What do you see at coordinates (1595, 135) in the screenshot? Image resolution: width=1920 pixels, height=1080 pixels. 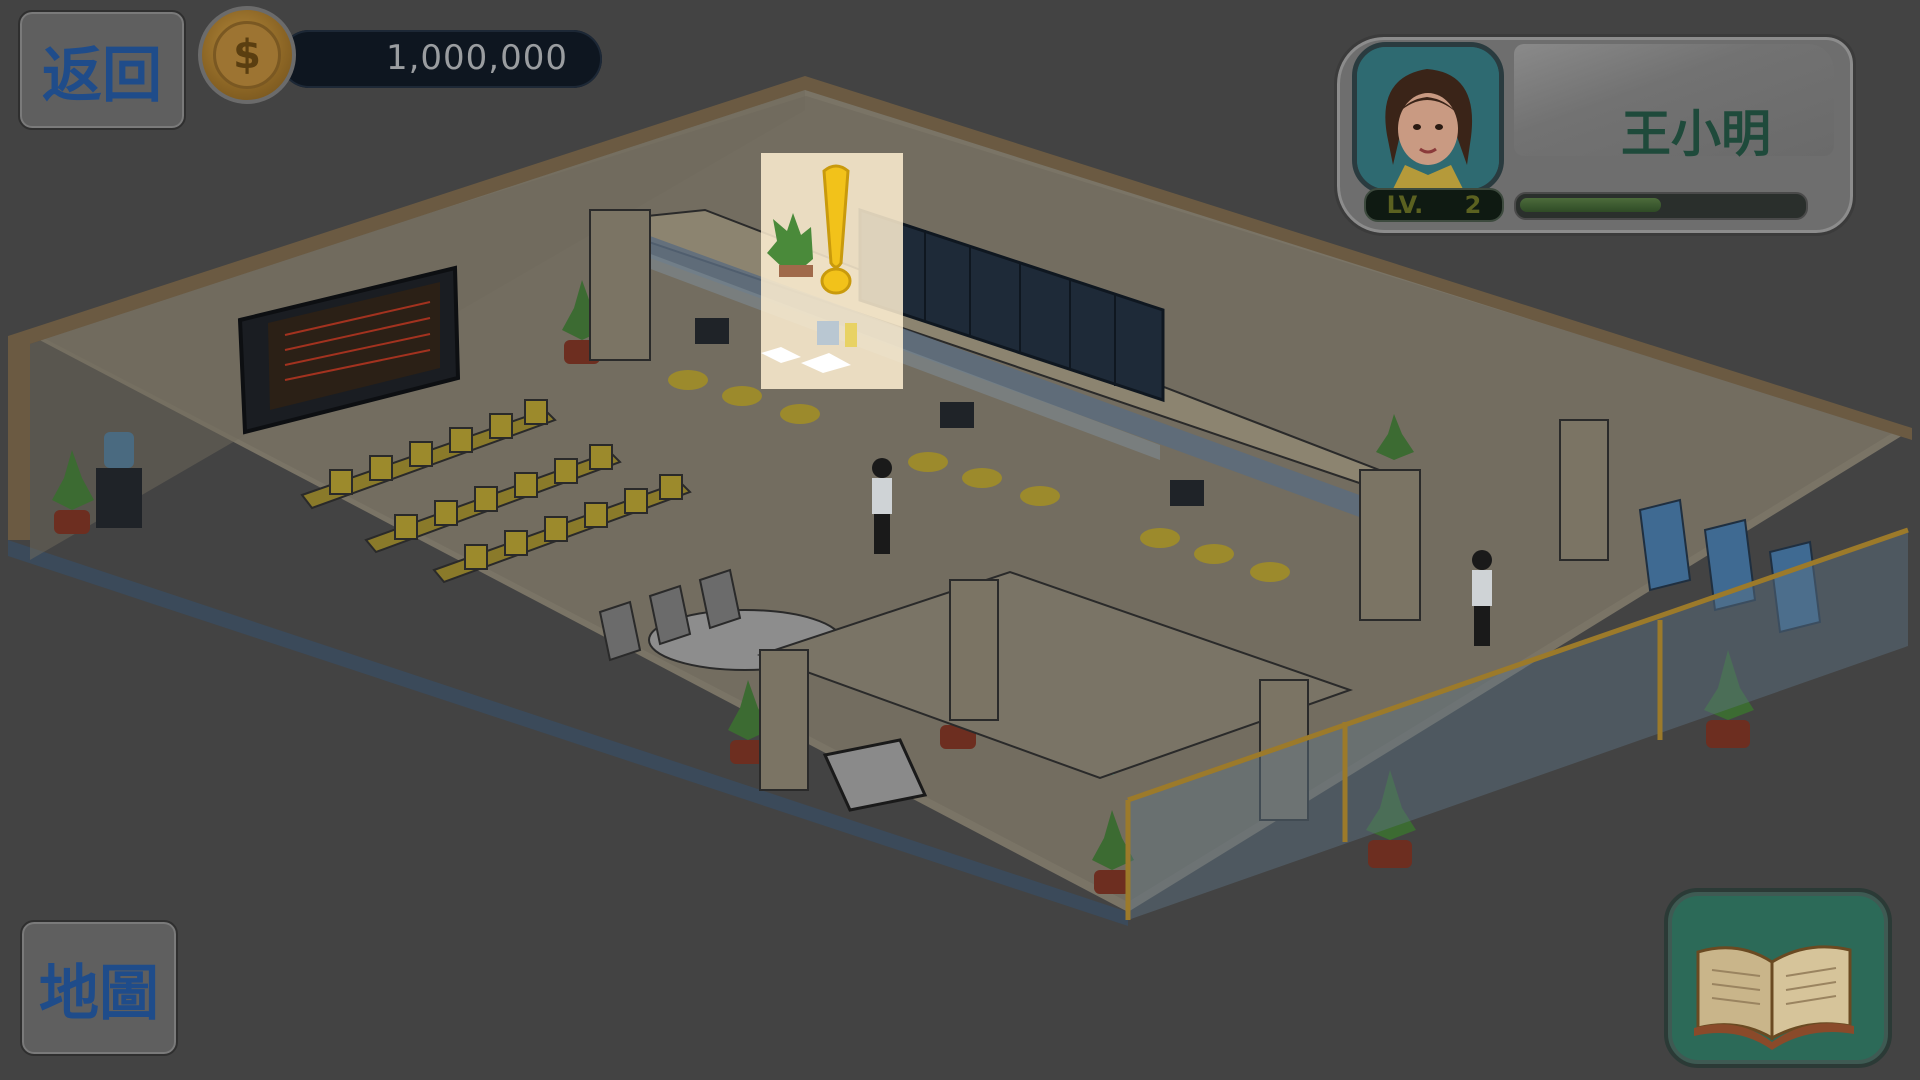 I see `player-profile-panel: 王小明 LV. 2` at bounding box center [1595, 135].